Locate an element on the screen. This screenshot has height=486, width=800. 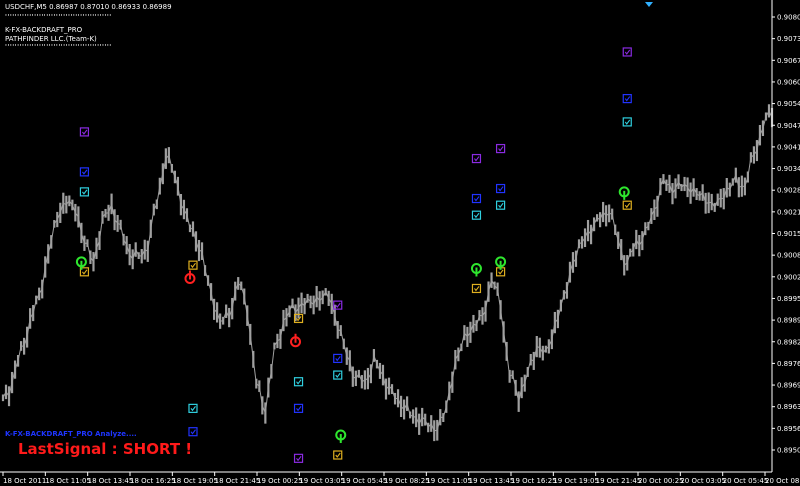
time-tick-label: 18 Oct 11:05 is located at coordinates (68, 481).